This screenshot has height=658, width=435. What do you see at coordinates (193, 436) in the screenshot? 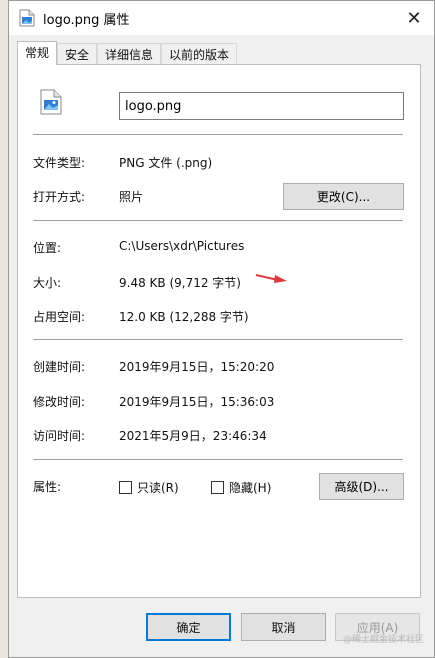
I see `accessed-value: 2021年5月9日，23:46:34` at bounding box center [193, 436].